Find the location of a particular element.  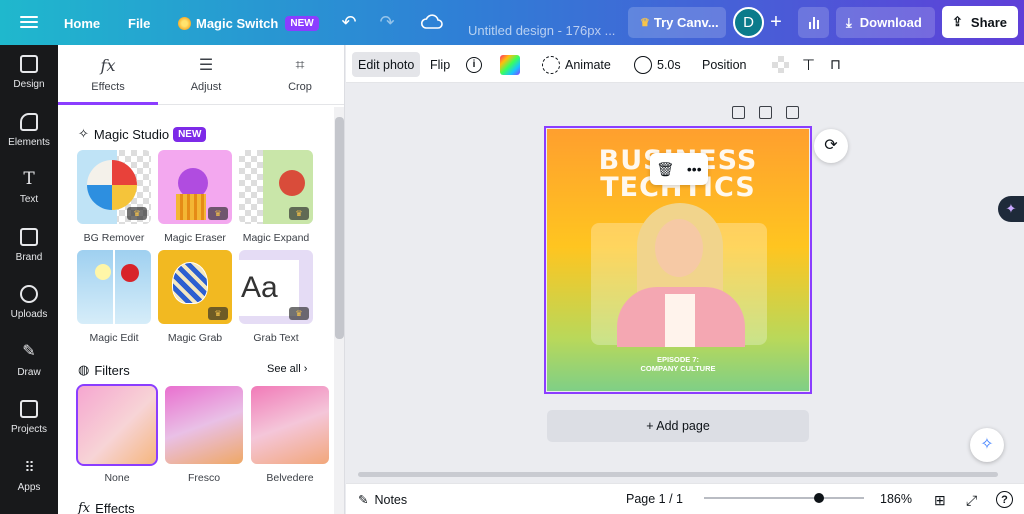

info-button: i is located at coordinates (474, 64).